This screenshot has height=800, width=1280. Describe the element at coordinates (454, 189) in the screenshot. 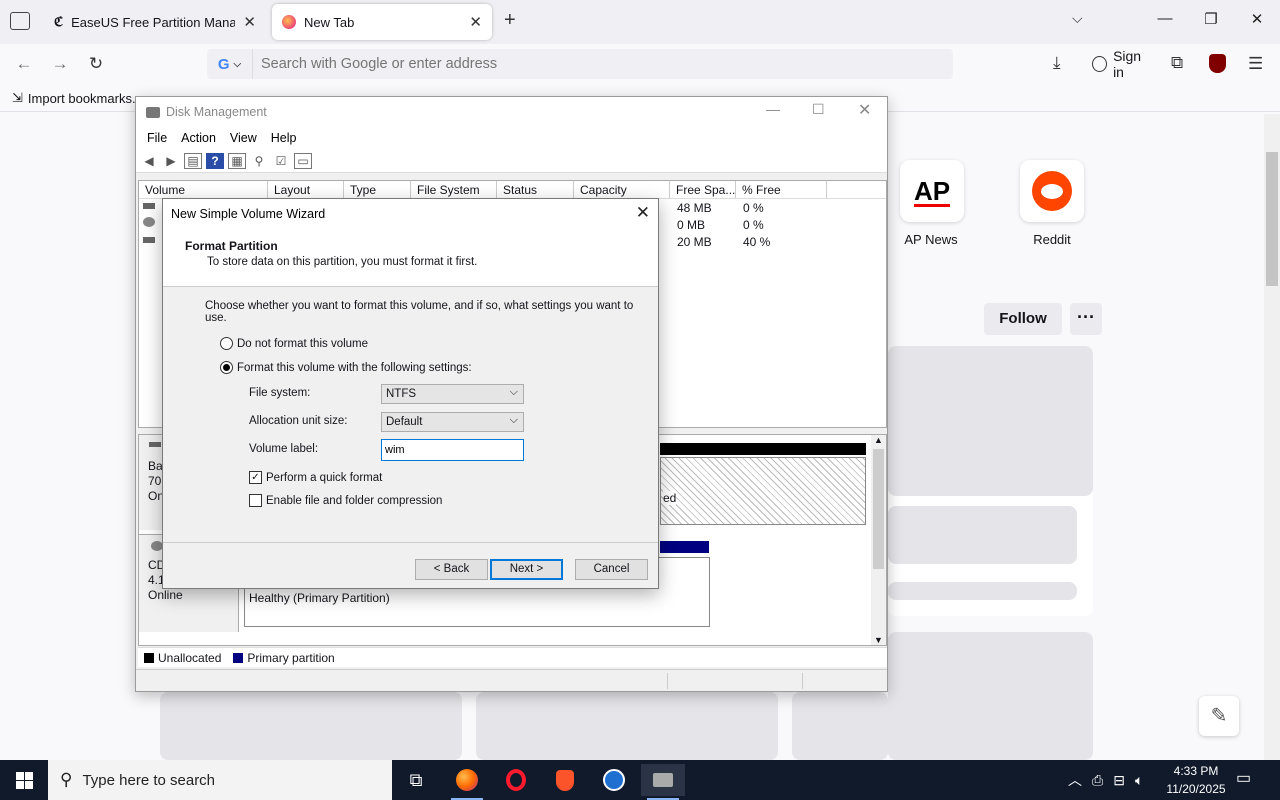

I see `column-header: File System` at that location.